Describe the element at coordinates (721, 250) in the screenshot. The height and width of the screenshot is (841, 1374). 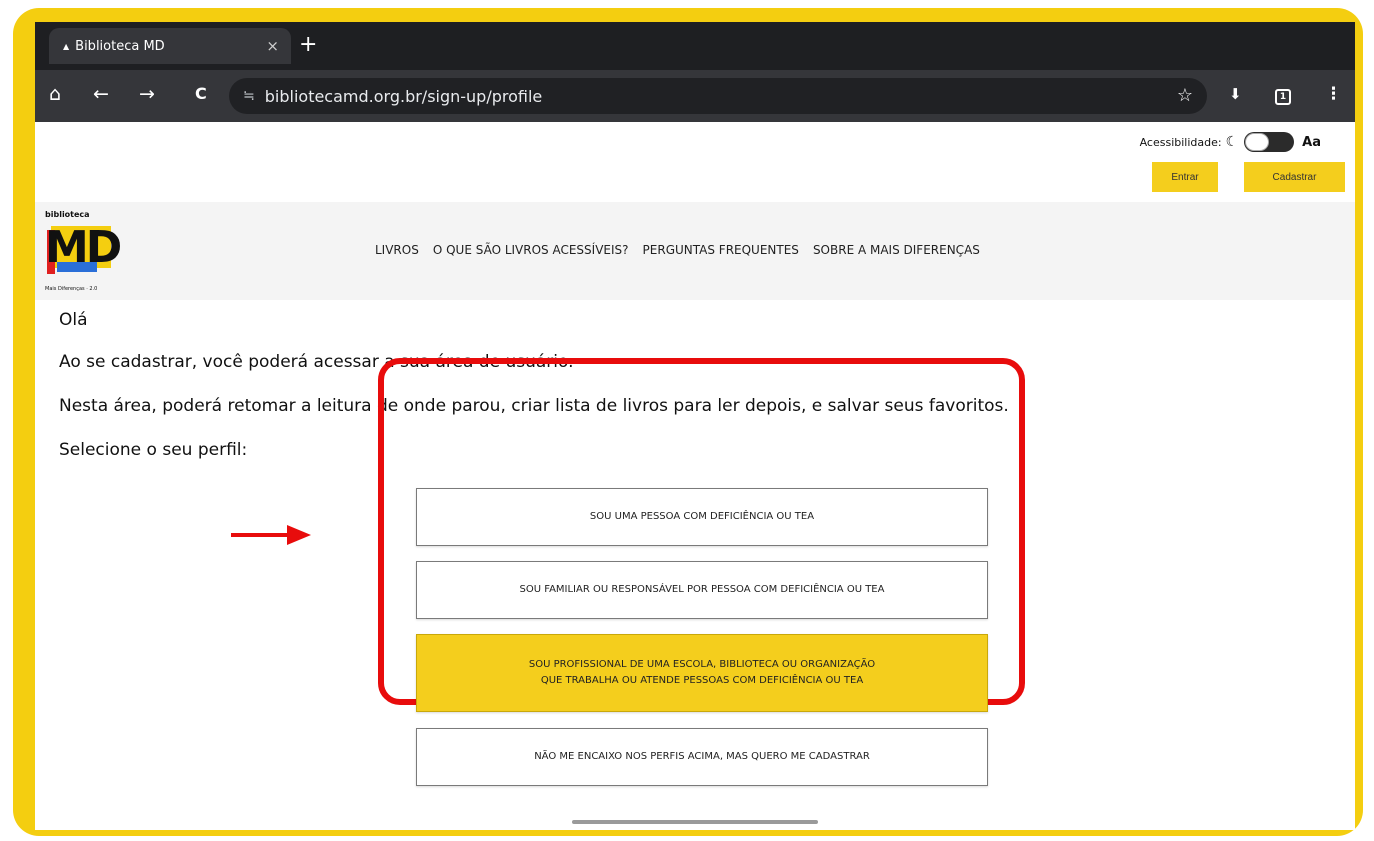
I see `nav-item-perguntas: PERGUNTAS FREQUENTES` at that location.